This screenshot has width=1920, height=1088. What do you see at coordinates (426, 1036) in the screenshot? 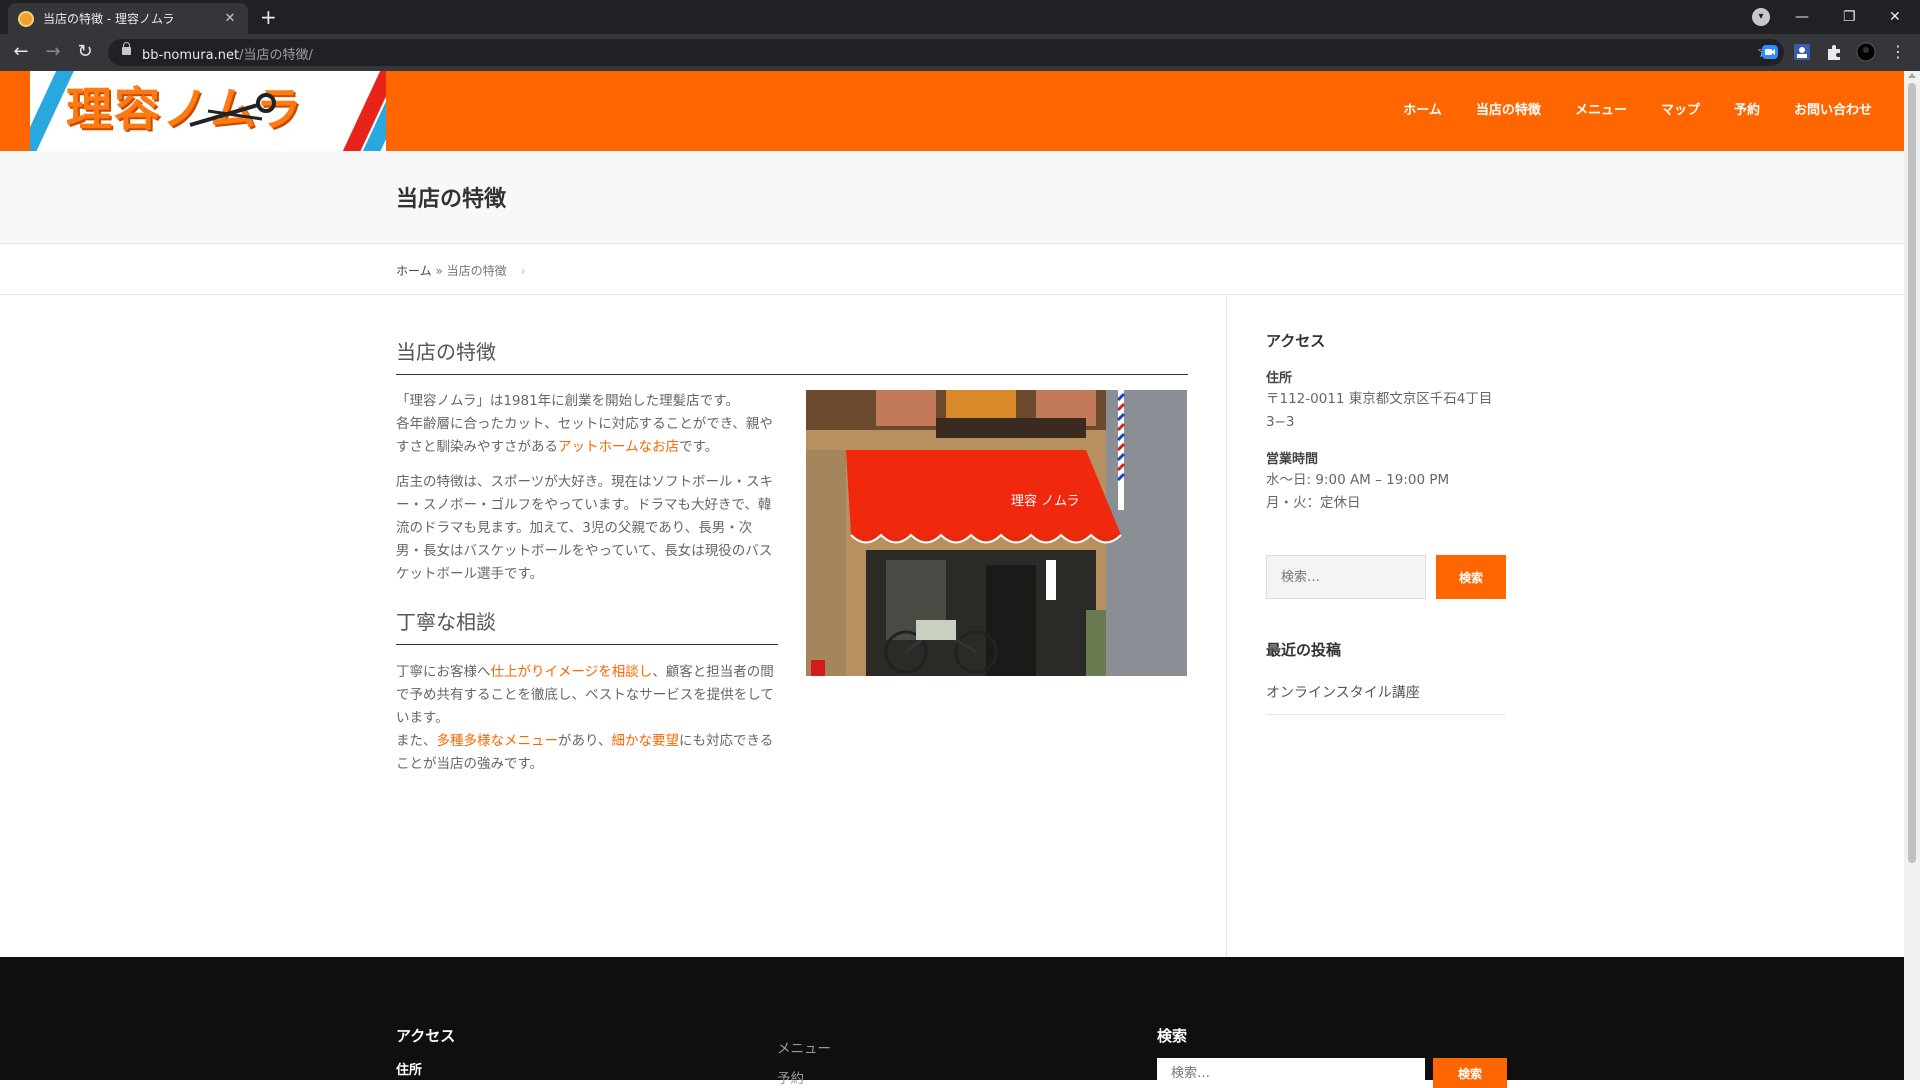
I see `footer-access-title: アクセス` at bounding box center [426, 1036].